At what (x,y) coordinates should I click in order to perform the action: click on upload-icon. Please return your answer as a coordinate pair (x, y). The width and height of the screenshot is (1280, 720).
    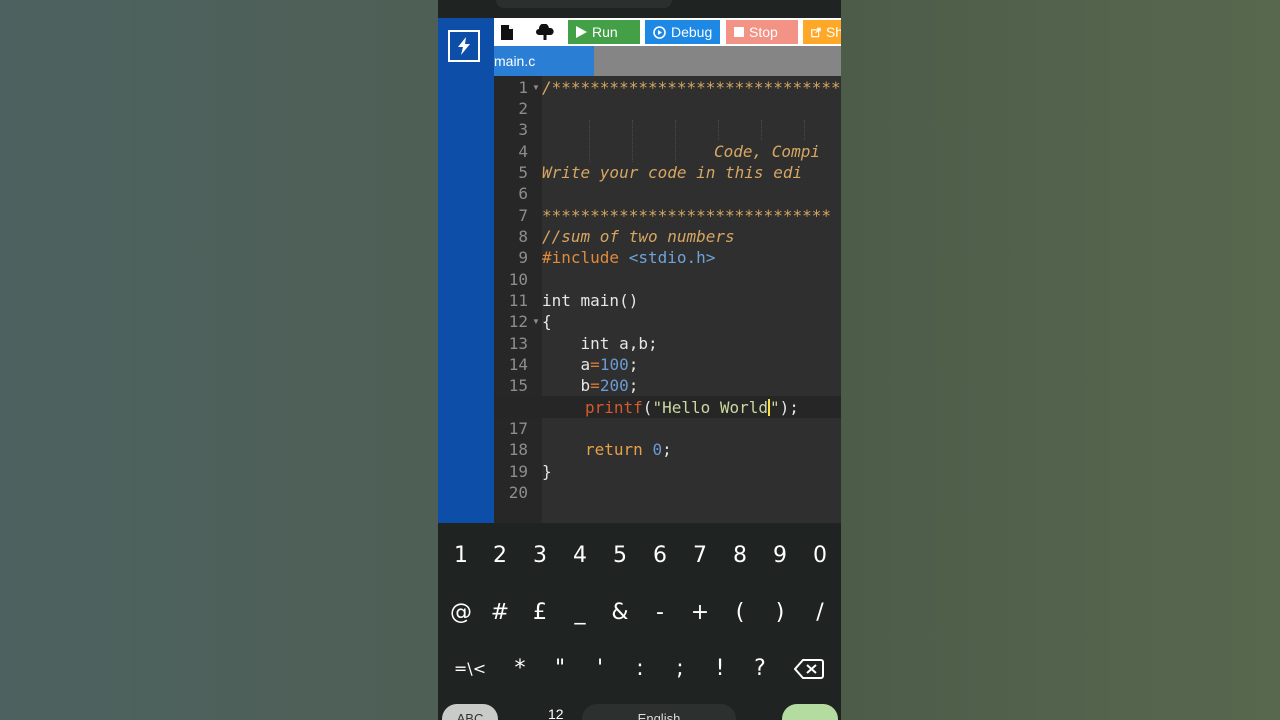
    Looking at the image, I should click on (545, 32).